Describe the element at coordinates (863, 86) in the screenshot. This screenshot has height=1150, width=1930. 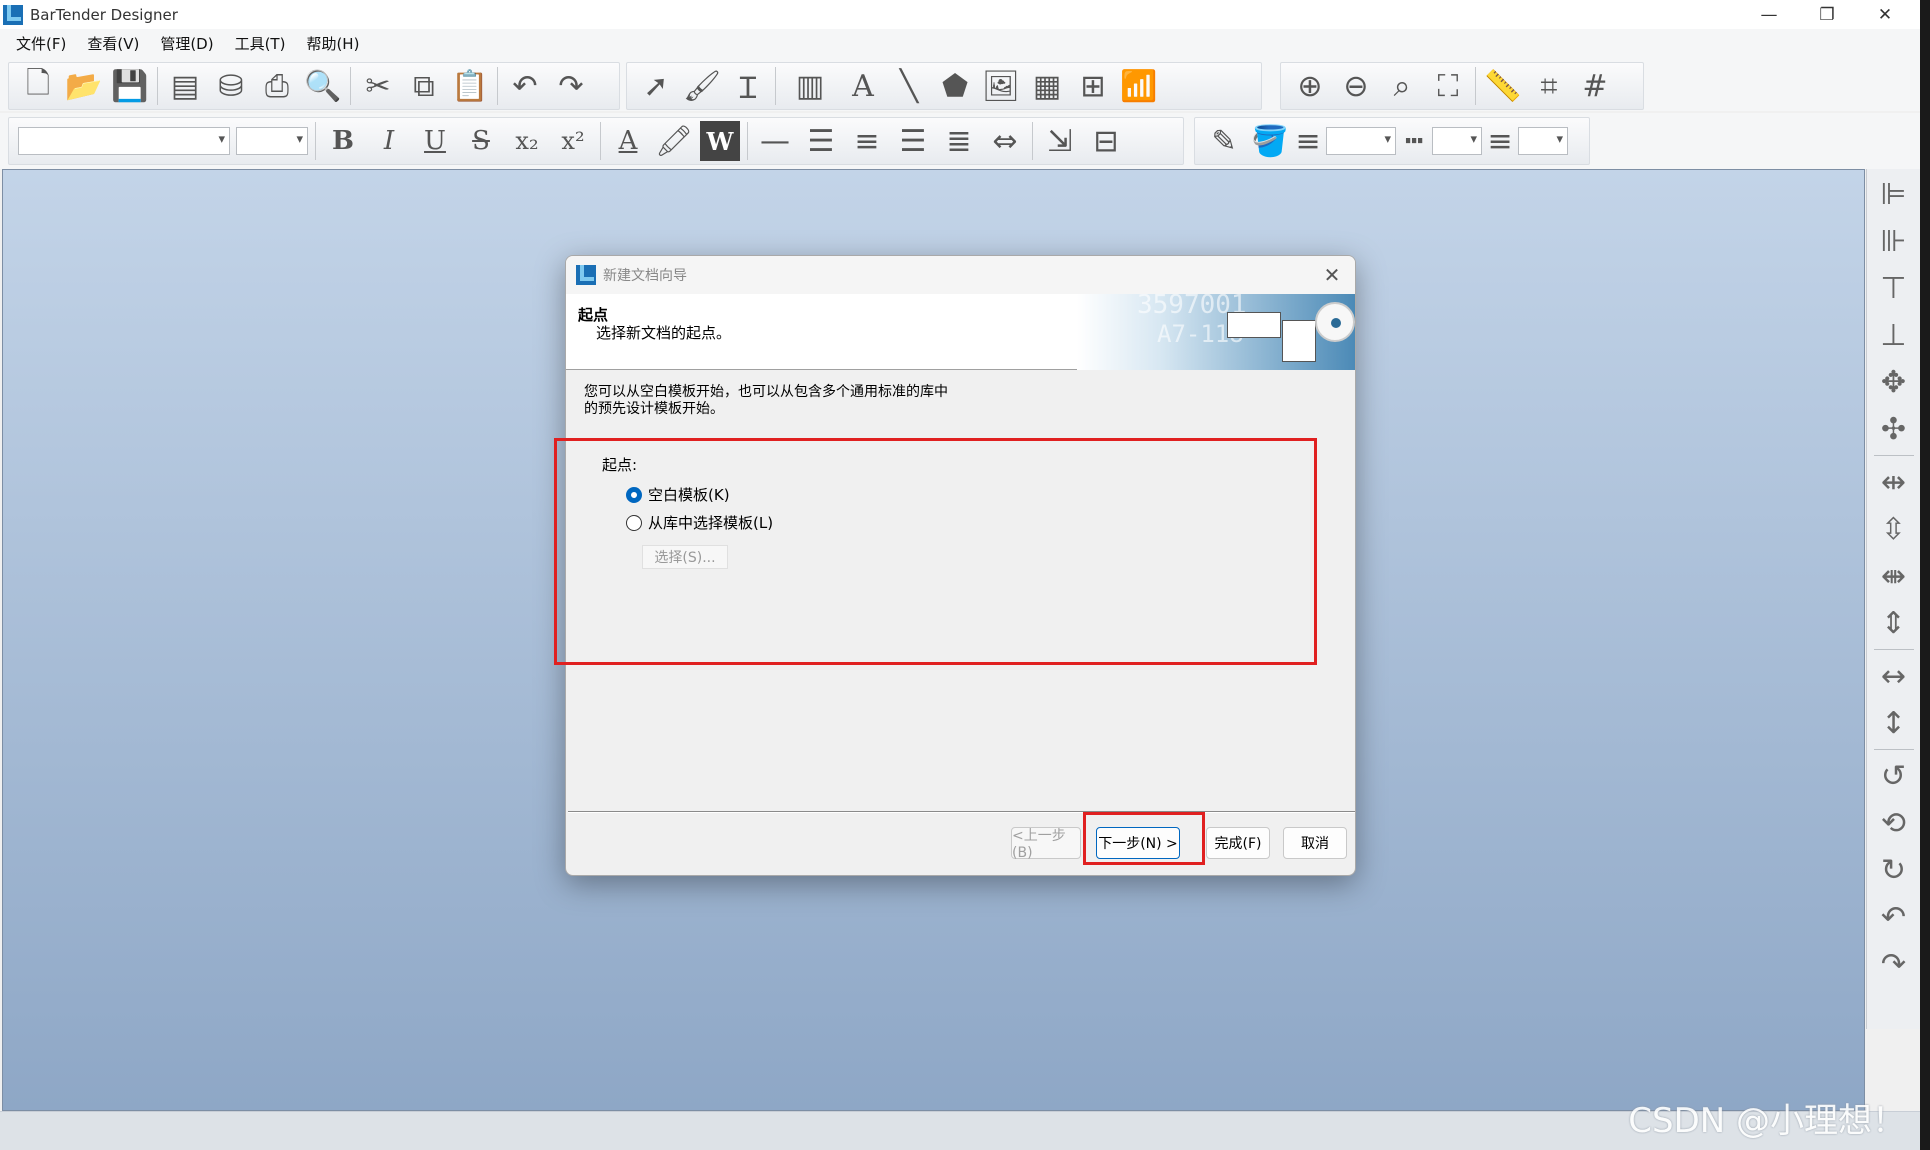
I see `text-tool-icon: A` at that location.